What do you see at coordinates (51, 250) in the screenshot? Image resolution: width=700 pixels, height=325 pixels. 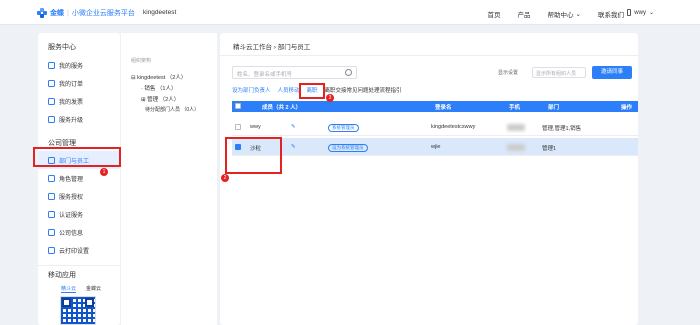 I see `printer-icon` at bounding box center [51, 250].